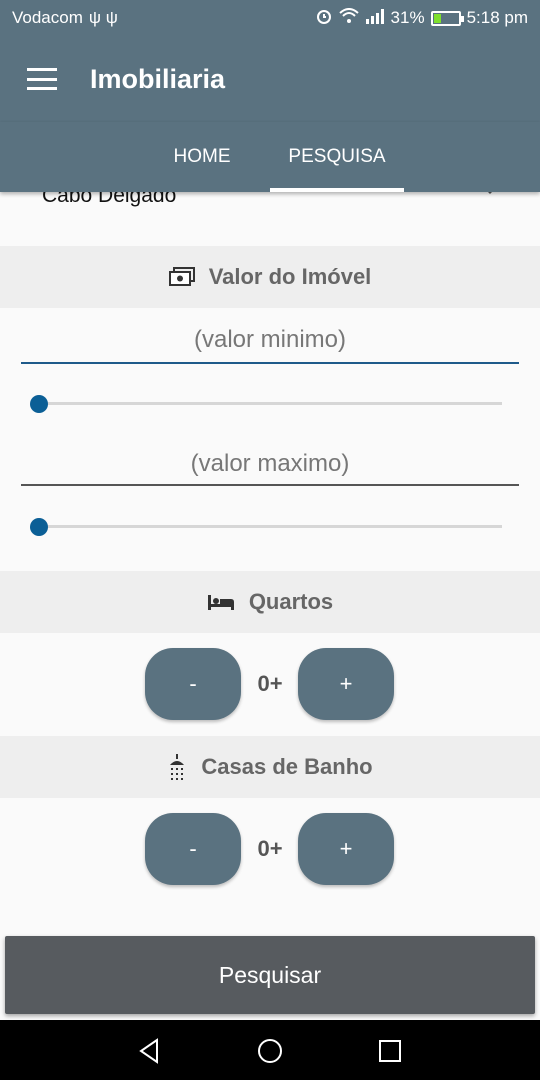 The height and width of the screenshot is (1080, 540). I want to click on back-icon, so click(150, 1051).